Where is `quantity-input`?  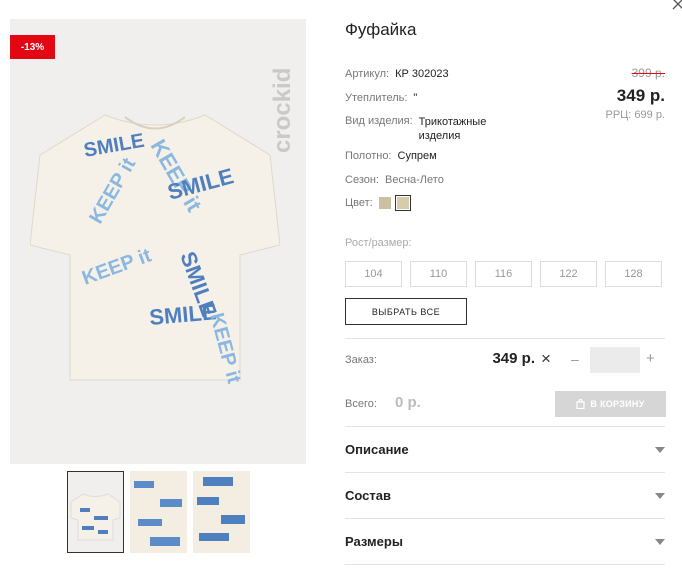
quantity-input is located at coordinates (615, 360).